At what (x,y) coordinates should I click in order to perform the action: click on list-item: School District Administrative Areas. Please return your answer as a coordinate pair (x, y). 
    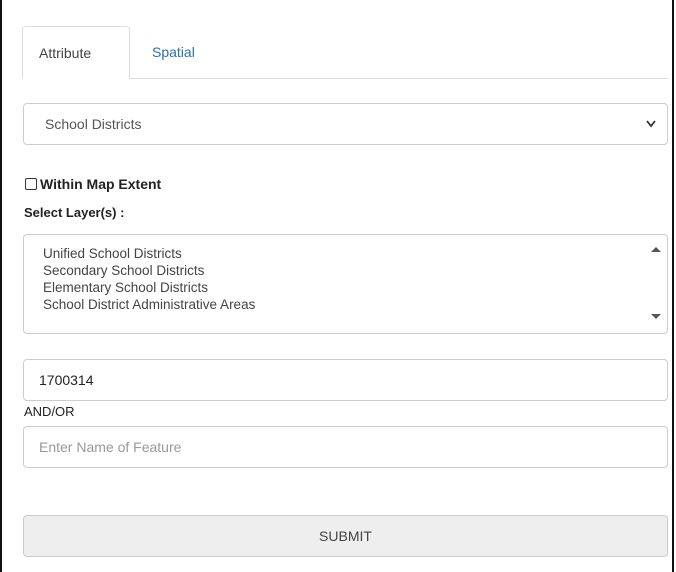
    Looking at the image, I should click on (149, 304).